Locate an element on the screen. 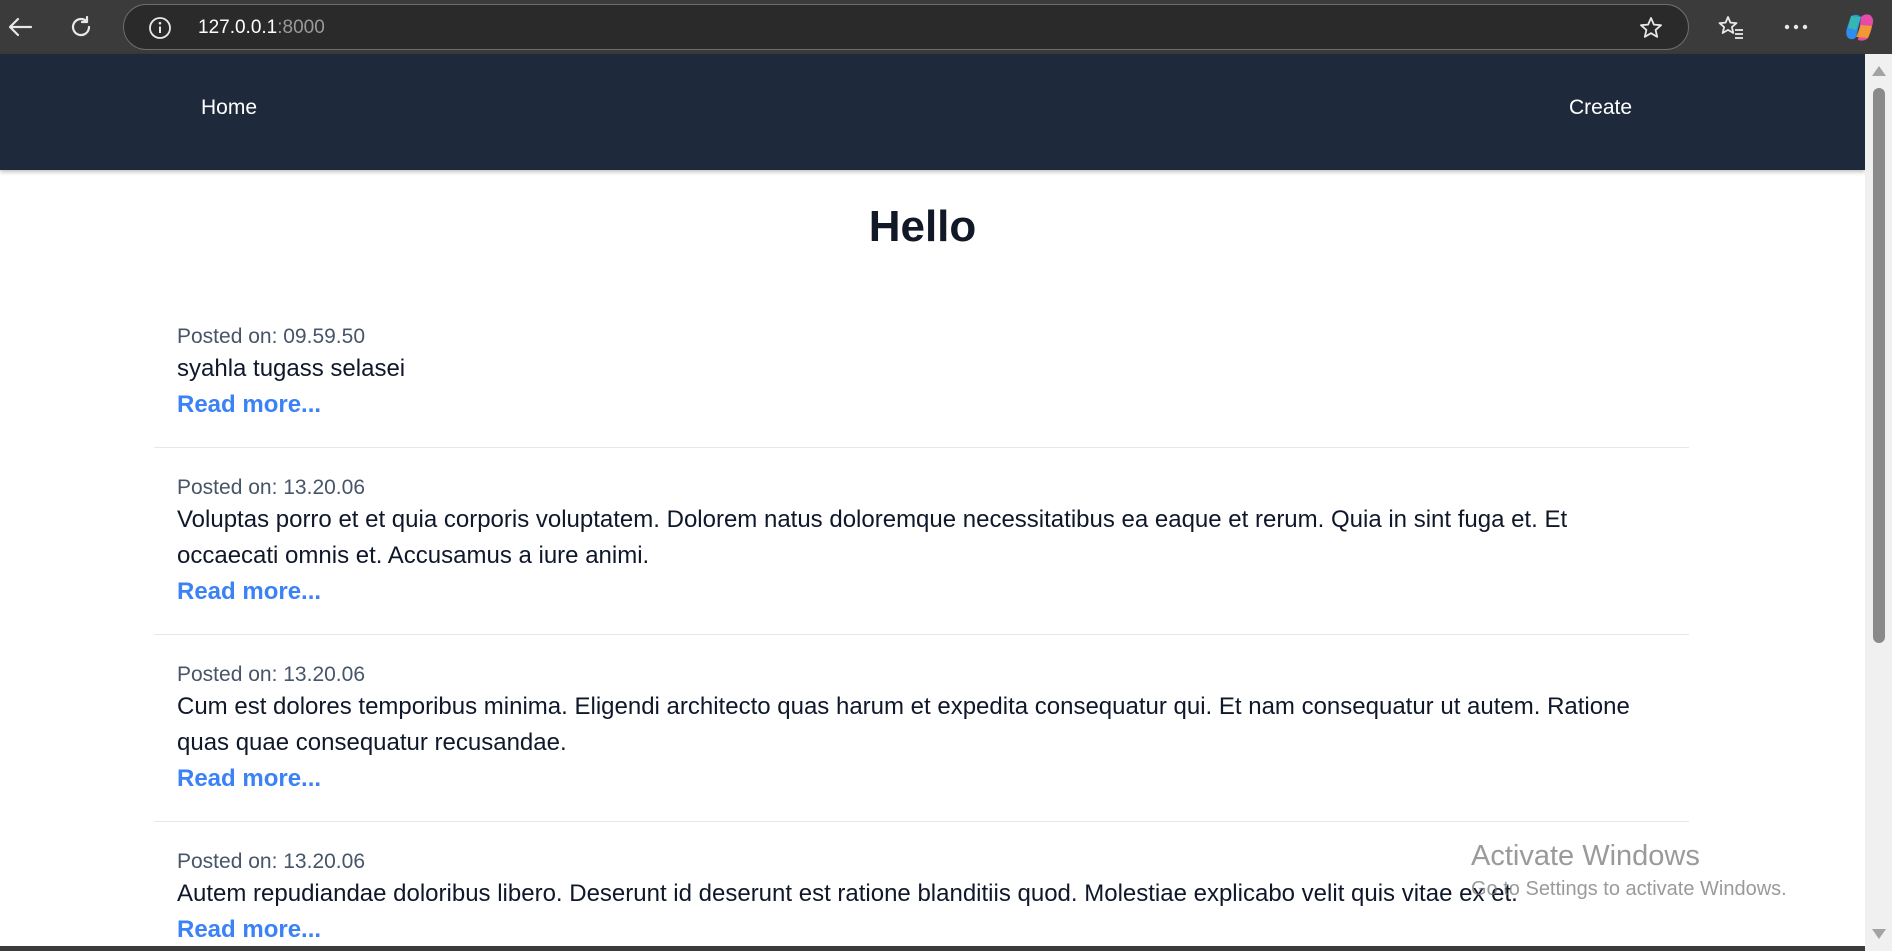  copilot-icon is located at coordinates (1860, 27).